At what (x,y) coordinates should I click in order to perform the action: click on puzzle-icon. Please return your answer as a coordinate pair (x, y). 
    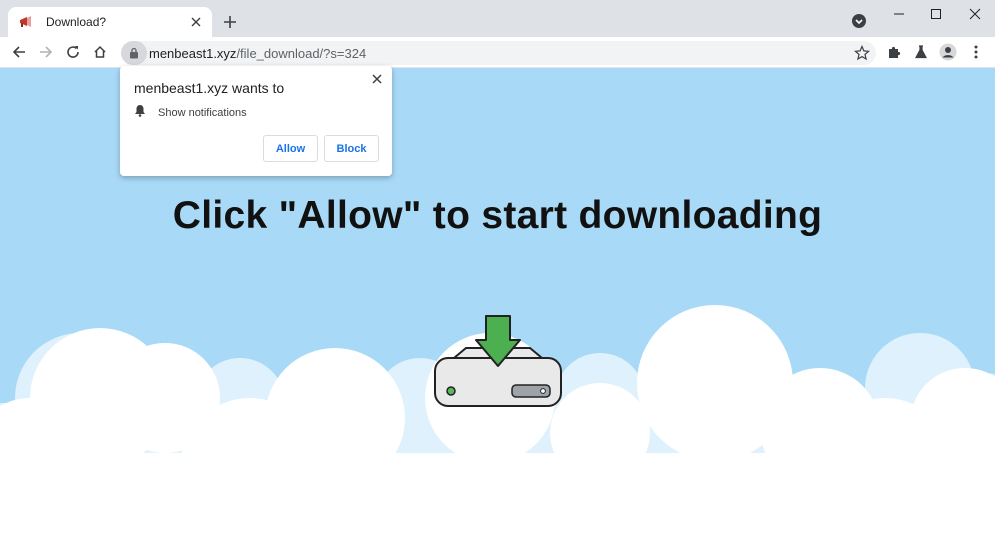
    Looking at the image, I should click on (894, 52).